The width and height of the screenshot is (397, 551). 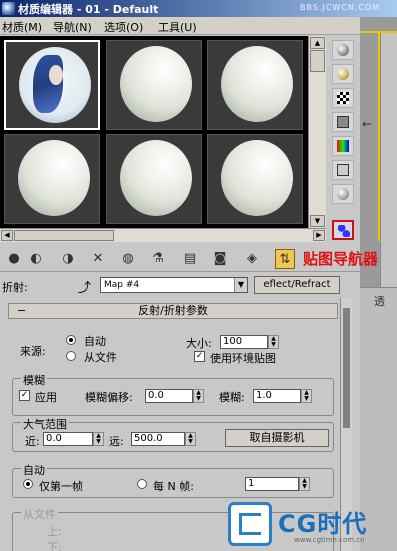 What do you see at coordinates (32, 441) in the screenshot?
I see `near-label: 近:` at bounding box center [32, 441].